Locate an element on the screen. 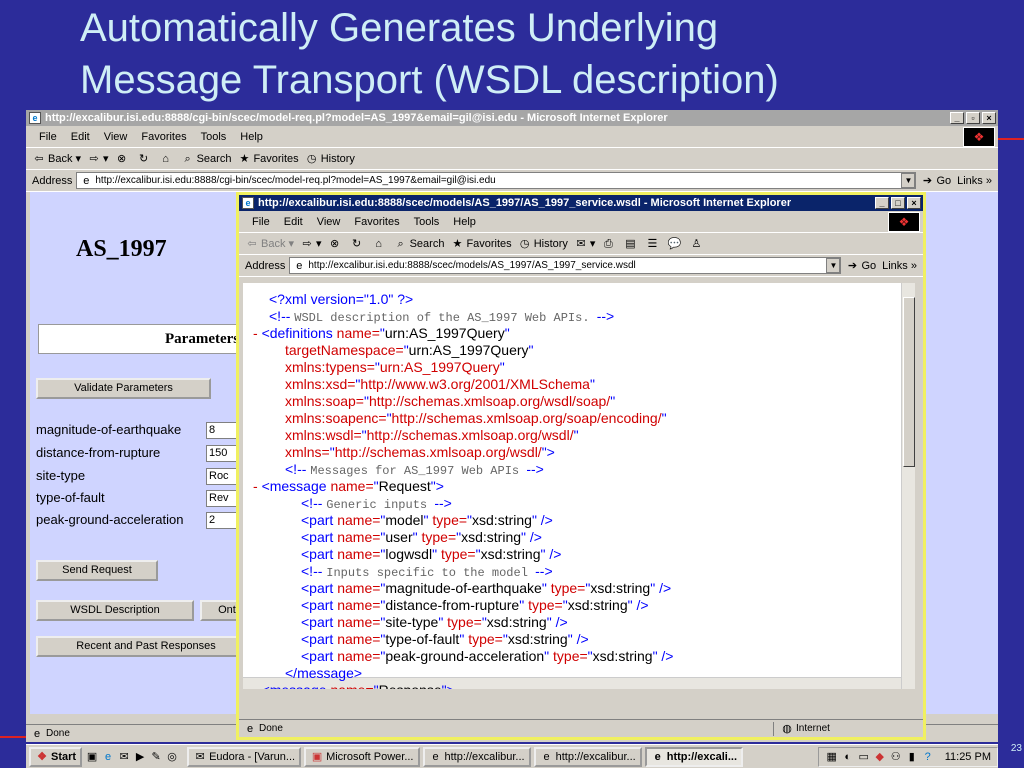 The image size is (1024, 768). edit-button: ▤ is located at coordinates (631, 244).